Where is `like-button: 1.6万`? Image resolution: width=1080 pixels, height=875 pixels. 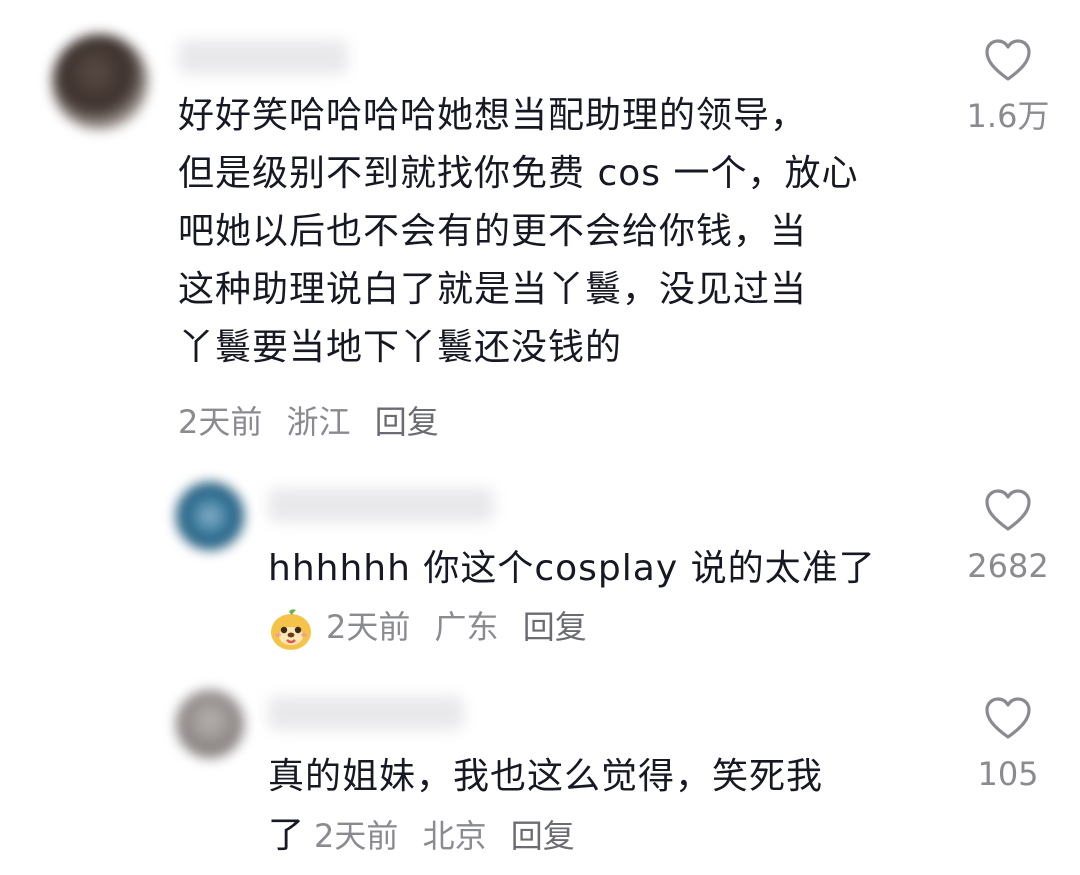 like-button: 1.6万 is located at coordinates (1008, 87).